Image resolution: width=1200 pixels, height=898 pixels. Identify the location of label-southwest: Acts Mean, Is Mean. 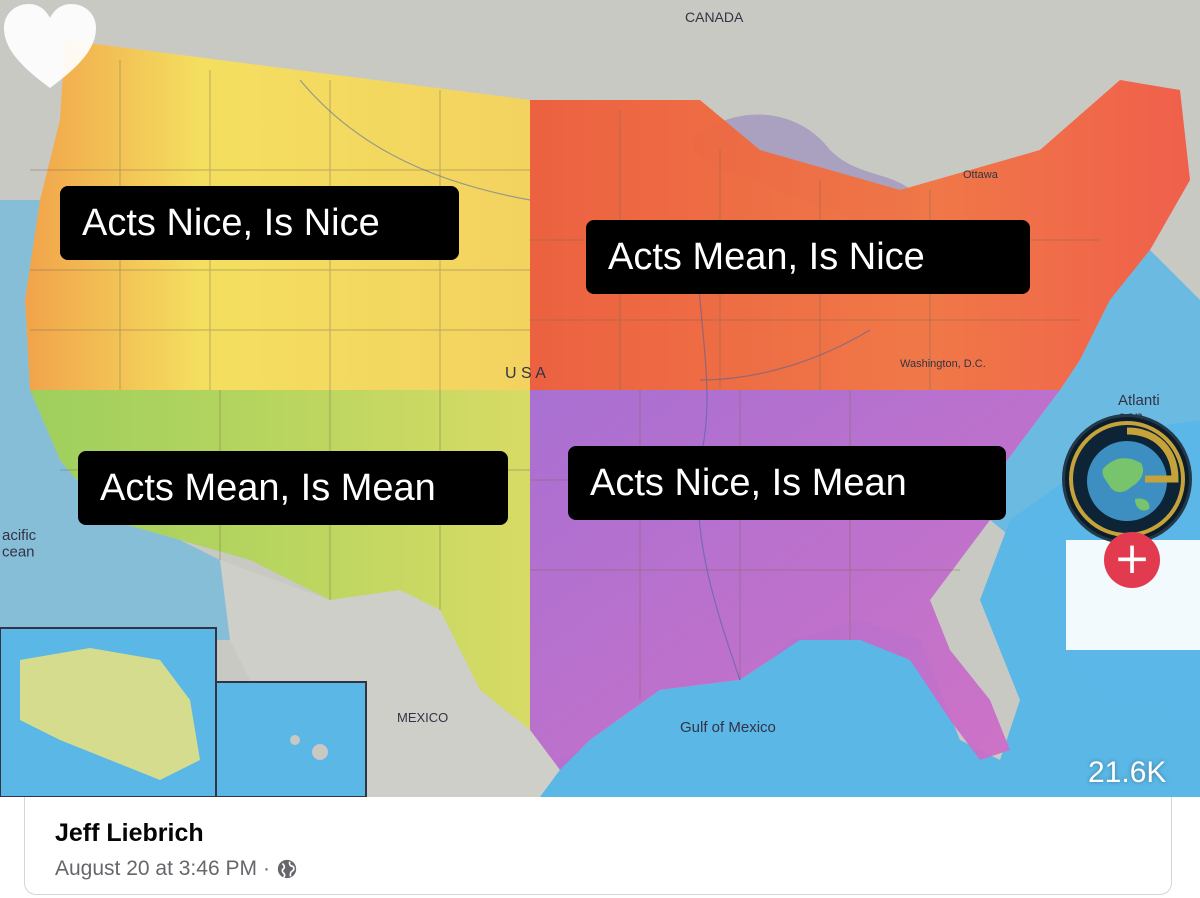
(293, 488).